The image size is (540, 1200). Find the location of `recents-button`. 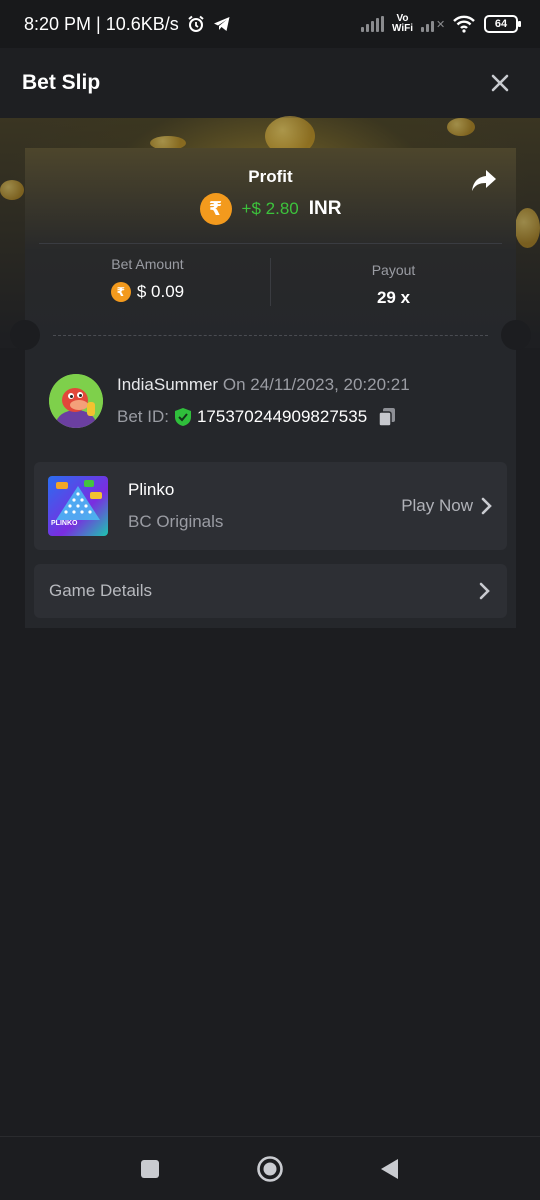

recents-button is located at coordinates (150, 1169).